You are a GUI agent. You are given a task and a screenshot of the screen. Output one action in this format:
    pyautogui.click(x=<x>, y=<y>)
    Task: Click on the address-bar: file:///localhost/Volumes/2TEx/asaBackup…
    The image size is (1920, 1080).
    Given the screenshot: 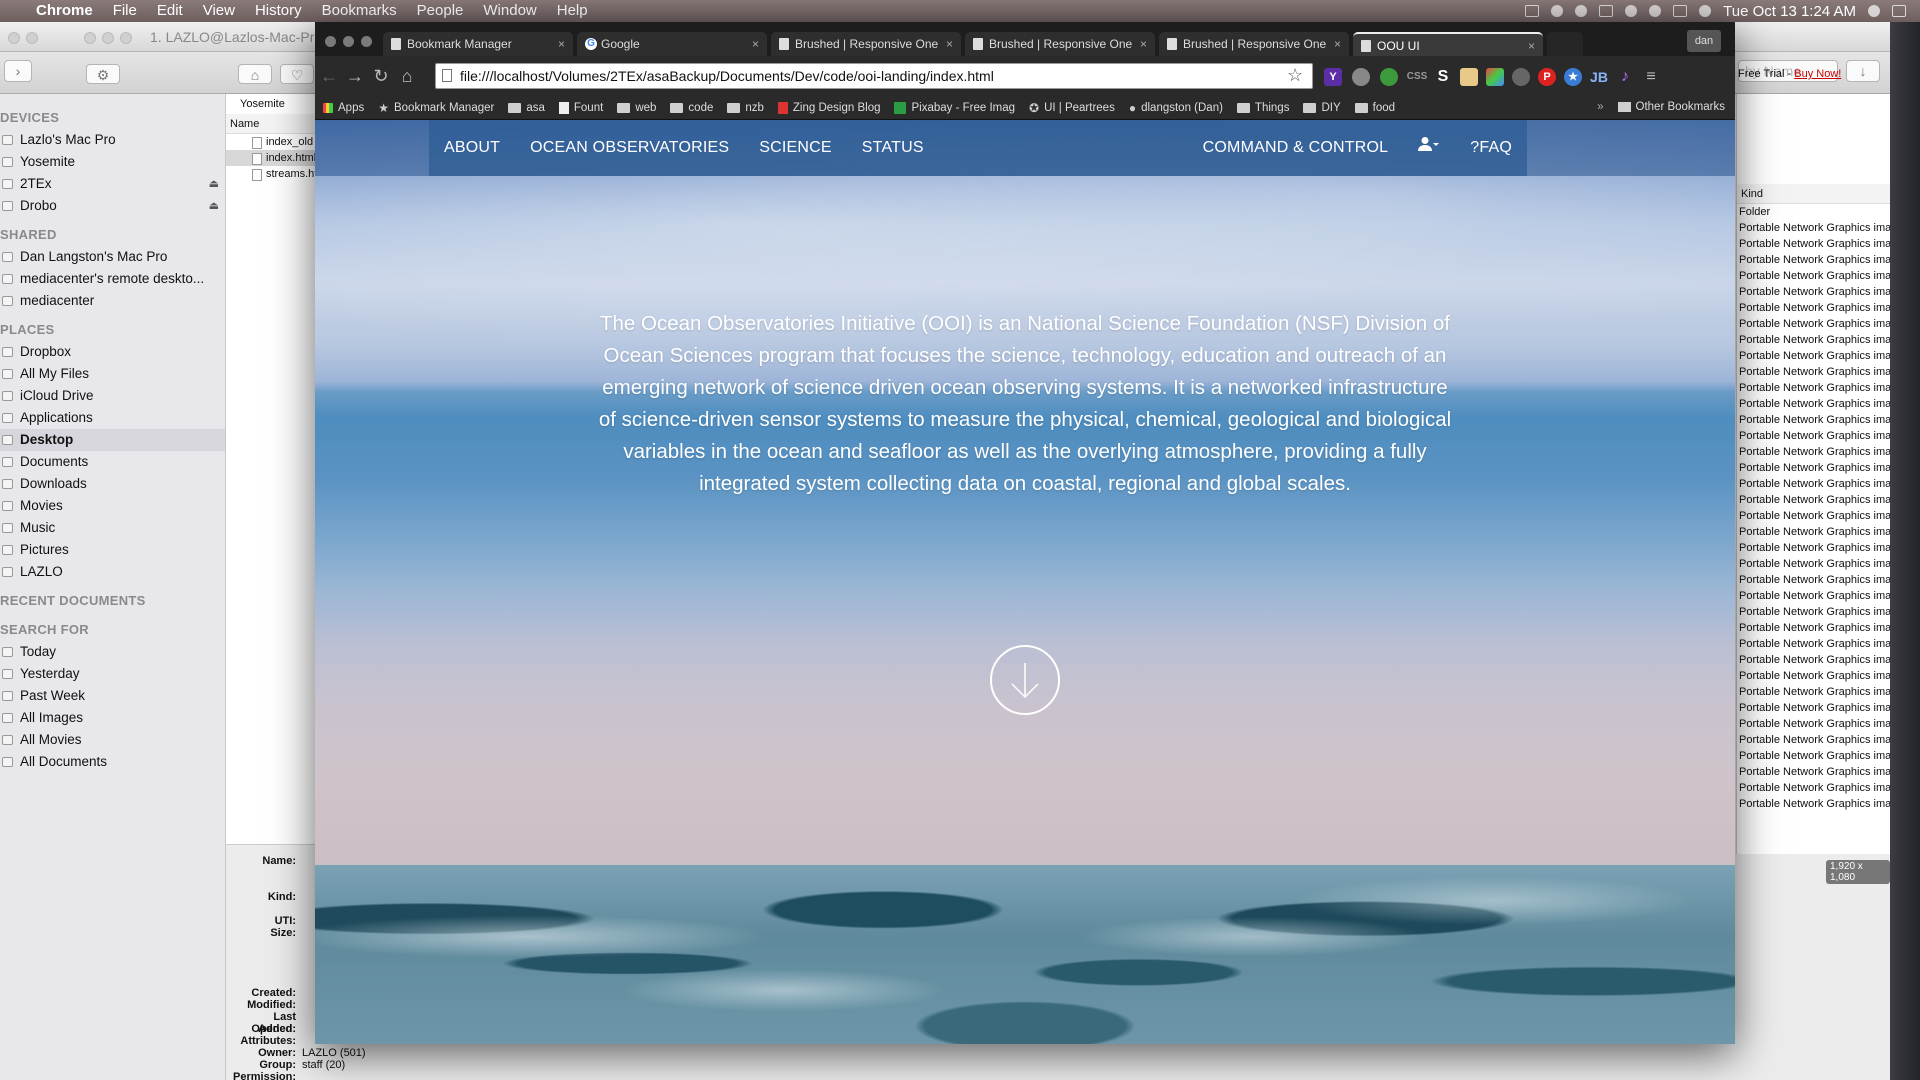 What is the action you would take?
    pyautogui.click(x=874, y=76)
    